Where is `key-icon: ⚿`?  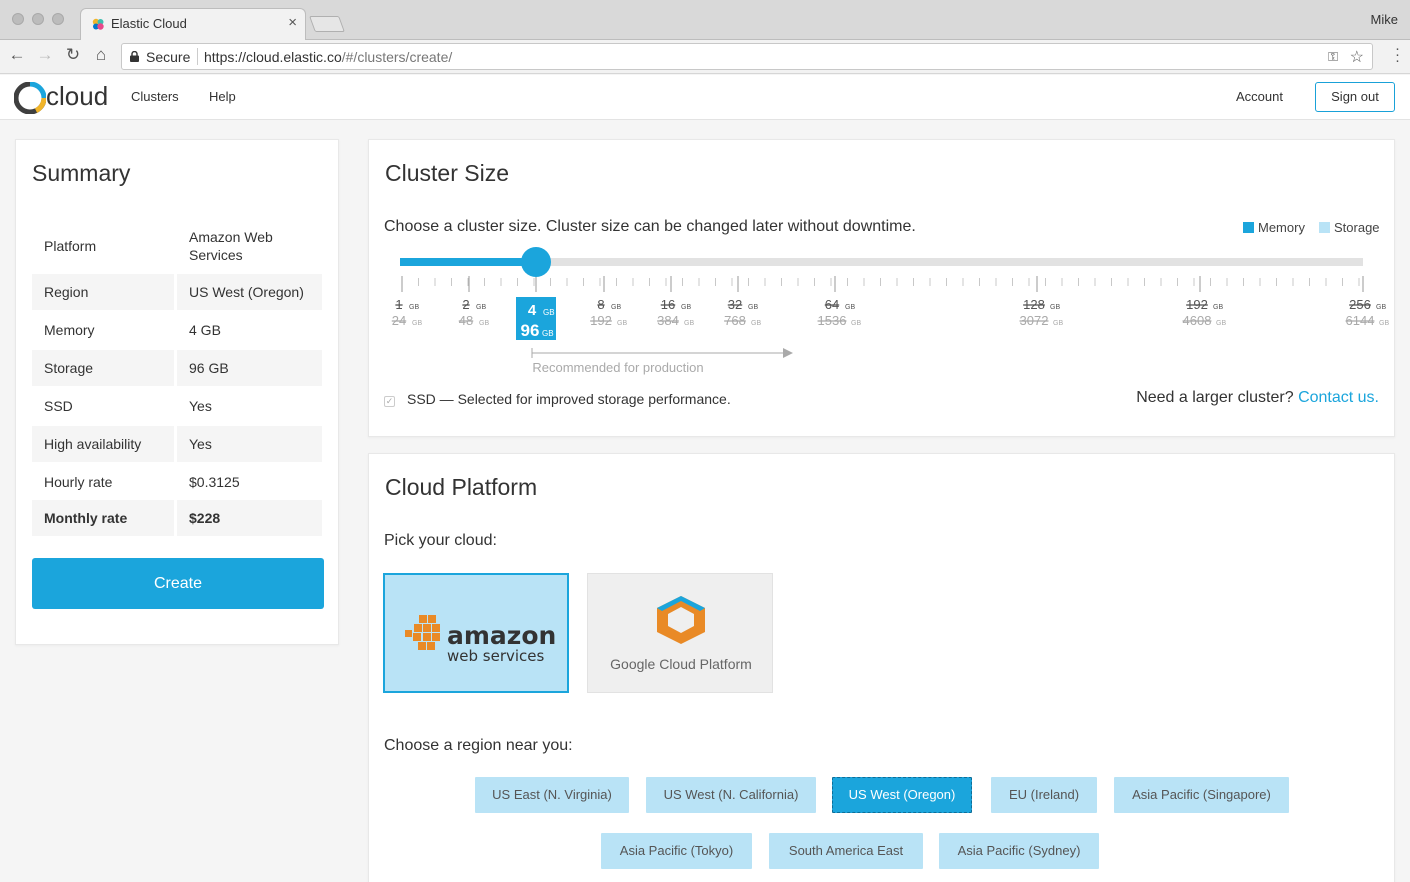 key-icon: ⚿ is located at coordinates (1333, 57).